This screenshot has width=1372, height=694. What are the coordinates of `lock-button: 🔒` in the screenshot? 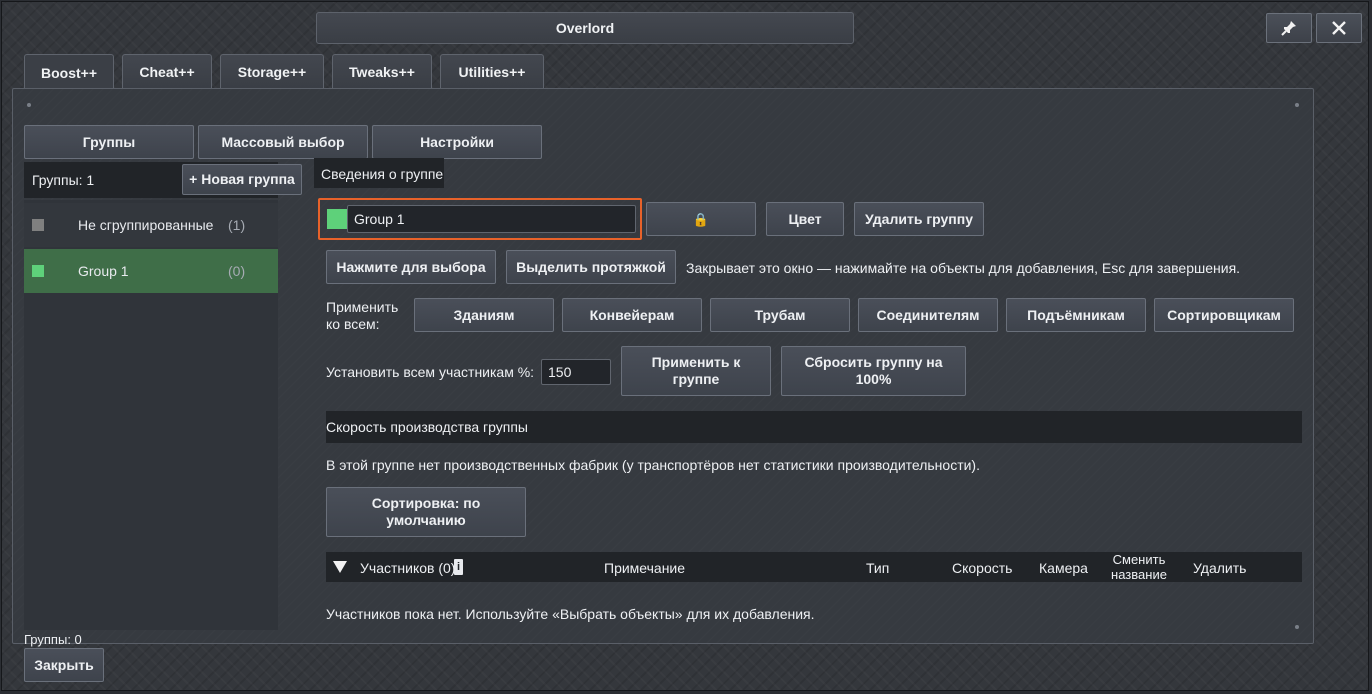 It's located at (701, 219).